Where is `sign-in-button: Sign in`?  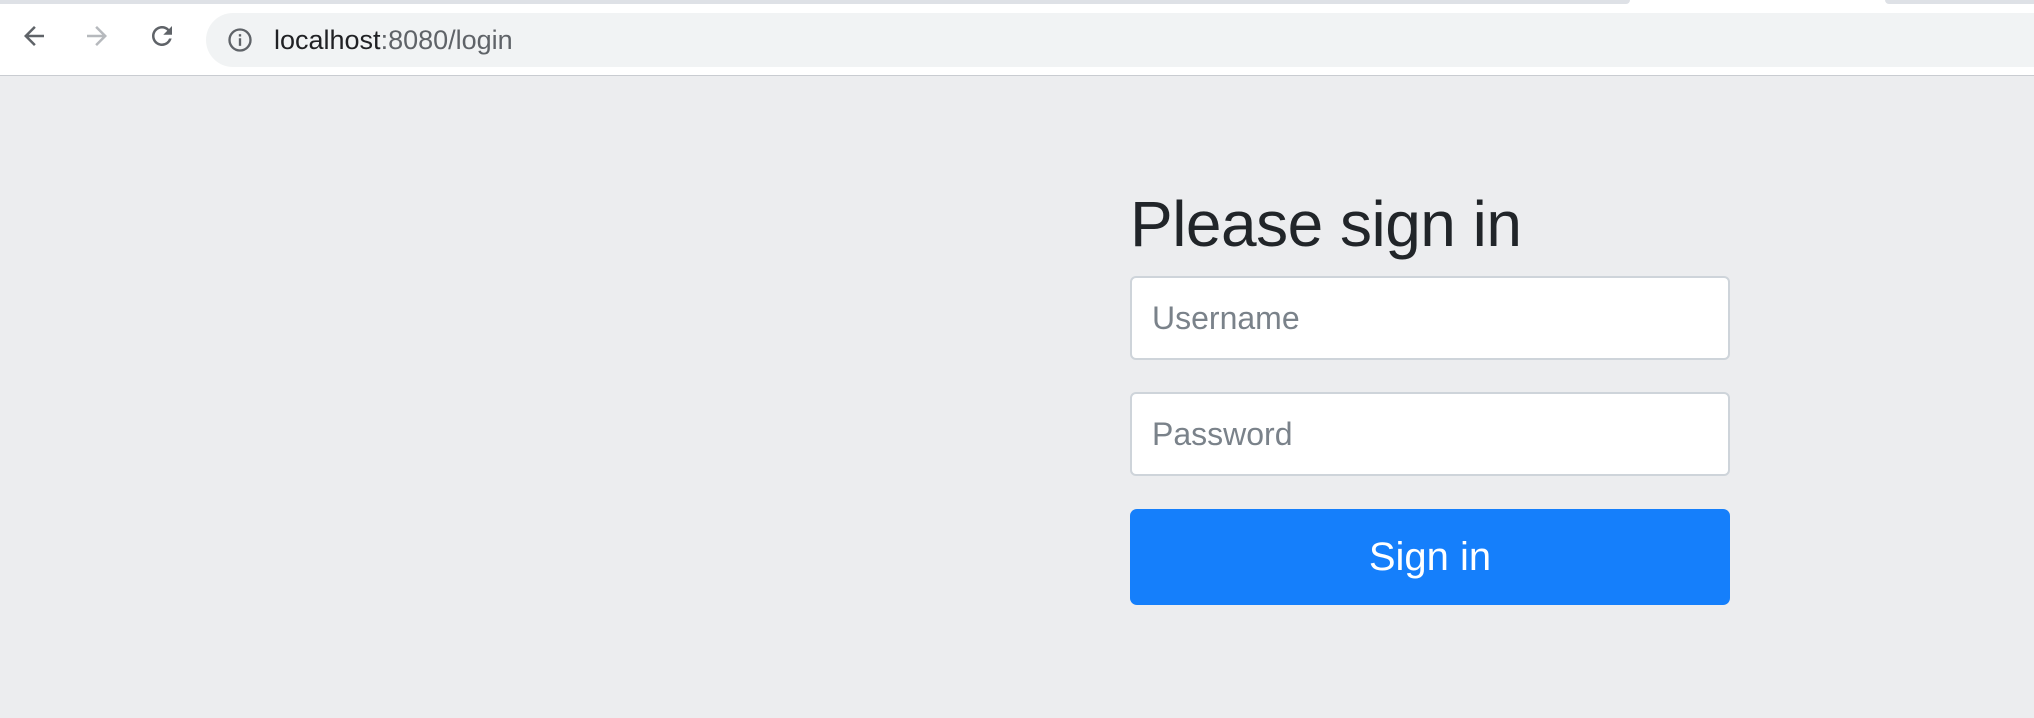 sign-in-button: Sign in is located at coordinates (1430, 557).